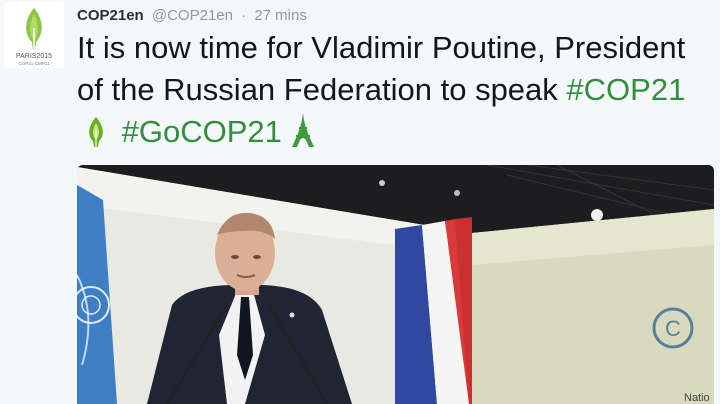  I want to click on user-handle: @COP21en, so click(192, 15).